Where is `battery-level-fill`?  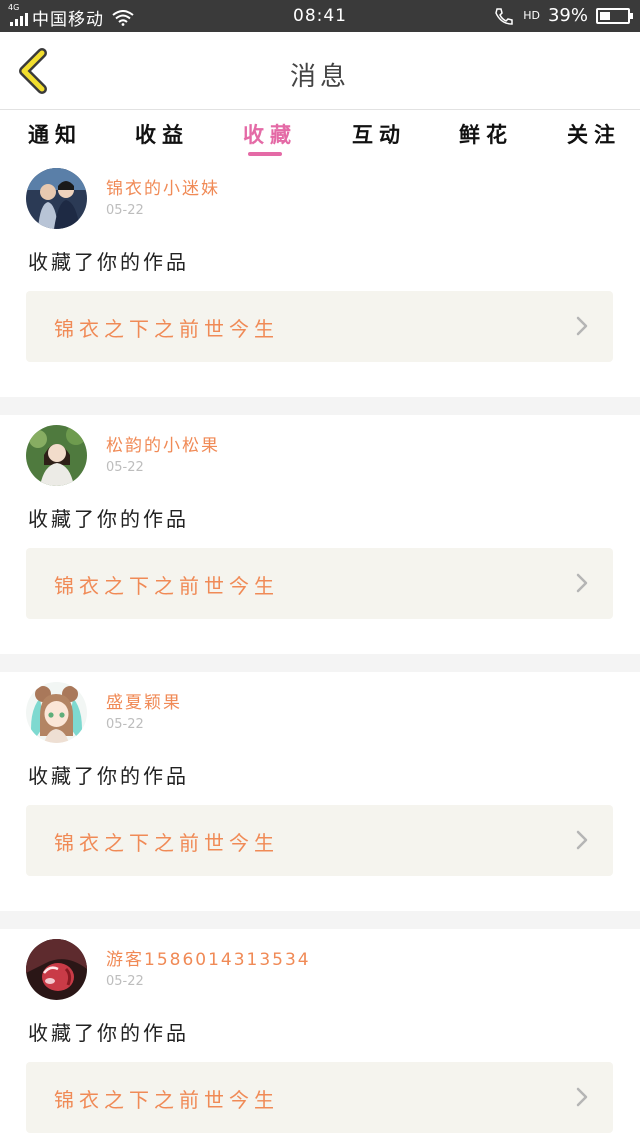 battery-level-fill is located at coordinates (605, 15).